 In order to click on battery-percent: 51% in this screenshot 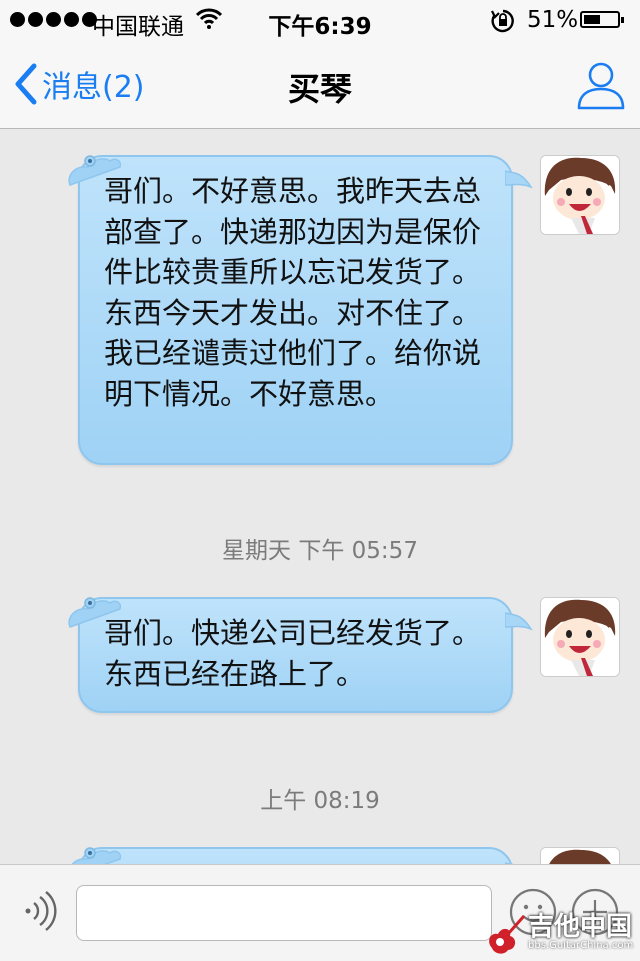, I will do `click(553, 20)`.